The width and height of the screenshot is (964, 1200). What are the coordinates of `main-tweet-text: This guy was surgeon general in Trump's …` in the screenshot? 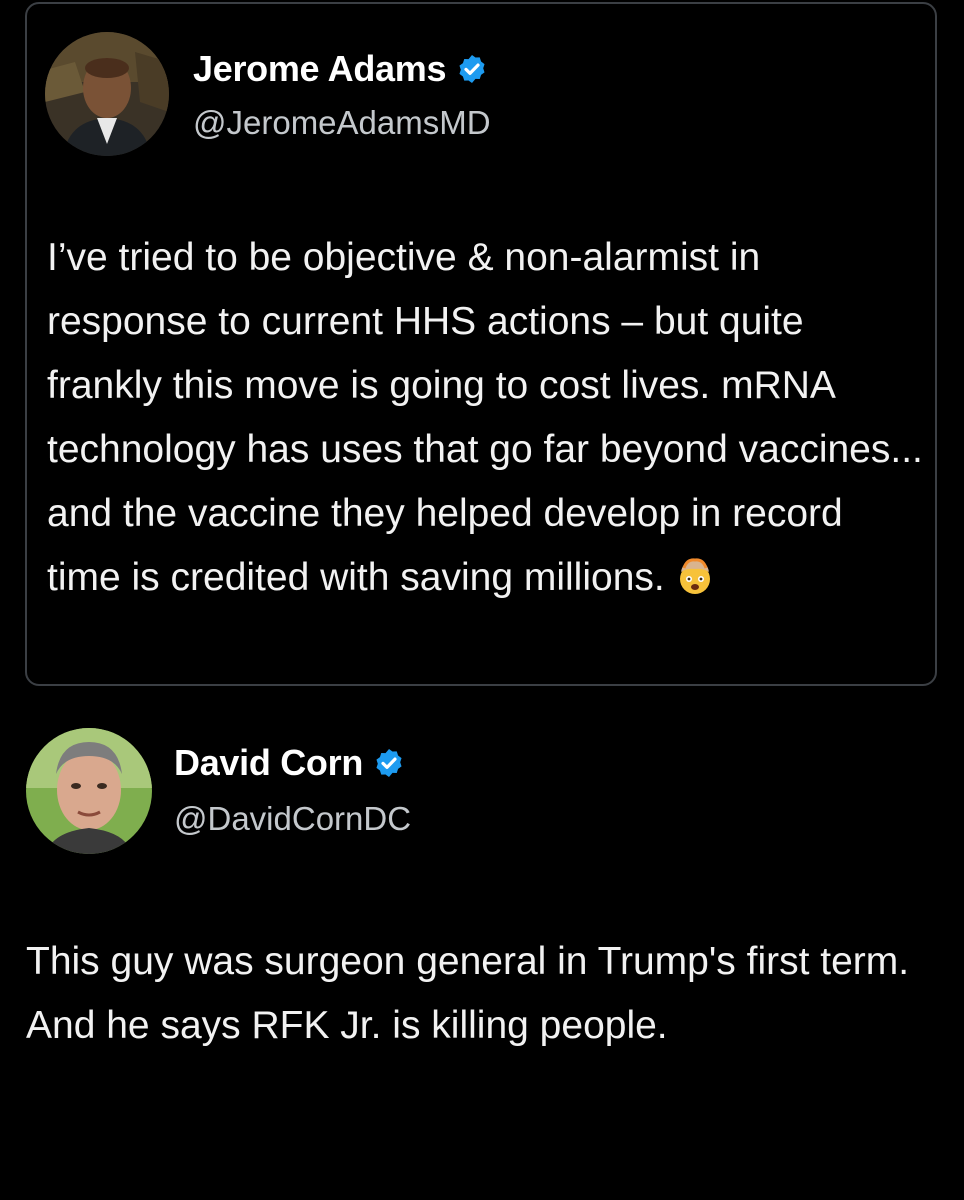 It's located at (468, 993).